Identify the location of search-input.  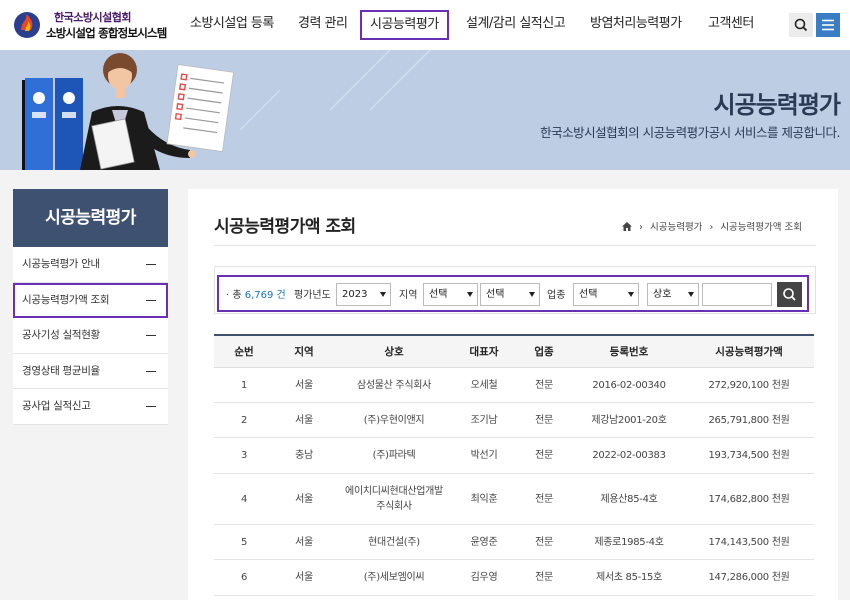
(737, 294).